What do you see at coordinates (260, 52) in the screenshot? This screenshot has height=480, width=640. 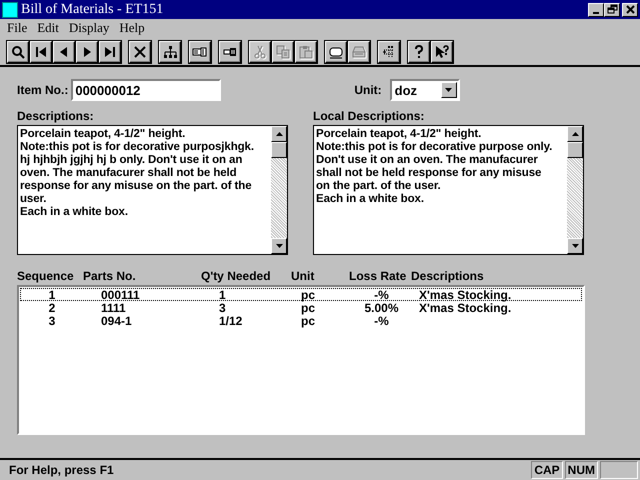 I see `scissors-icon` at bounding box center [260, 52].